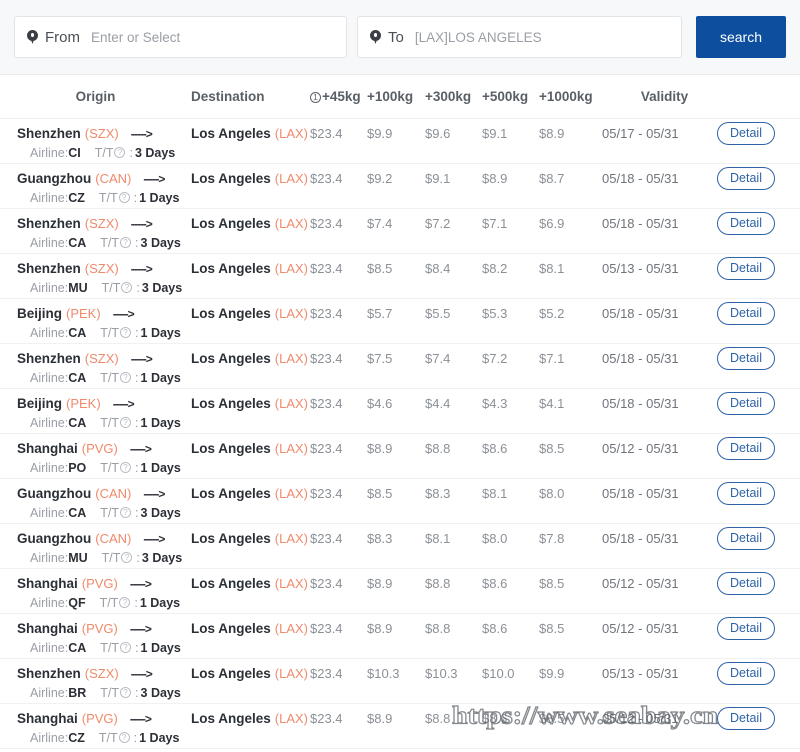 The height and width of the screenshot is (752, 800). What do you see at coordinates (552, 448) in the screenshot?
I see `cell-price-1000kg: $8.5` at bounding box center [552, 448].